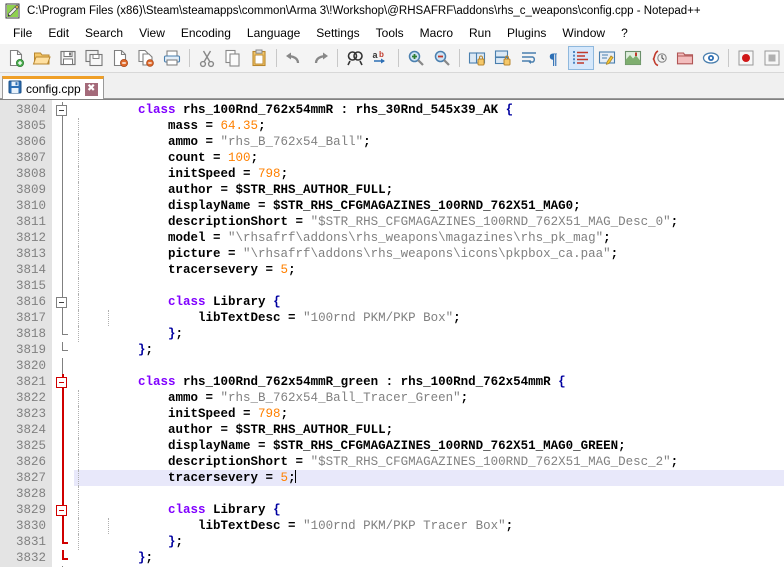 The width and height of the screenshot is (784, 567). Describe the element at coordinates (526, 33) in the screenshot. I see `menu-item-plugins: Plugins` at that location.